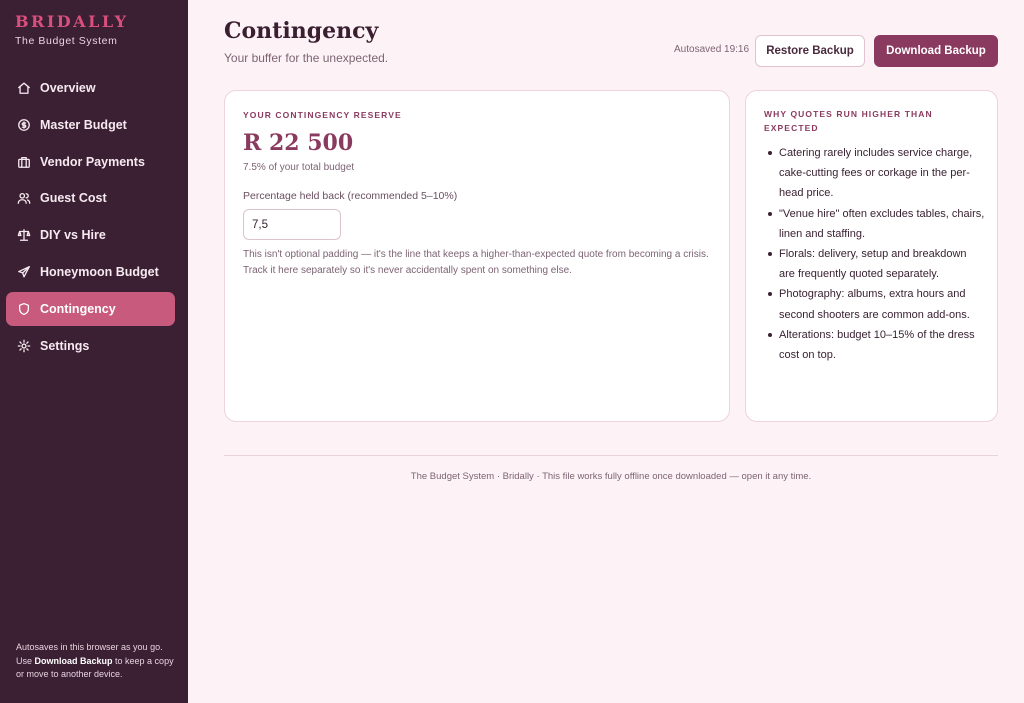  I want to click on plane-icon, so click(24, 272).